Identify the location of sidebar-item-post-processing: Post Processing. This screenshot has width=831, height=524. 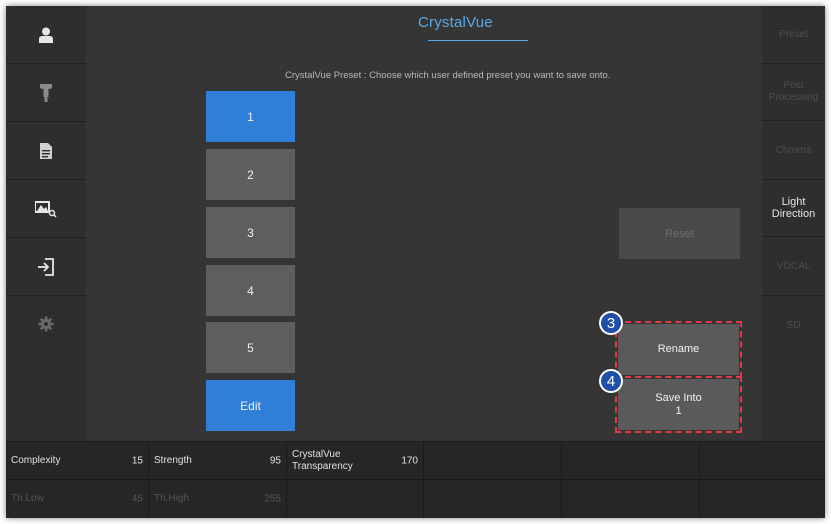
(793, 92).